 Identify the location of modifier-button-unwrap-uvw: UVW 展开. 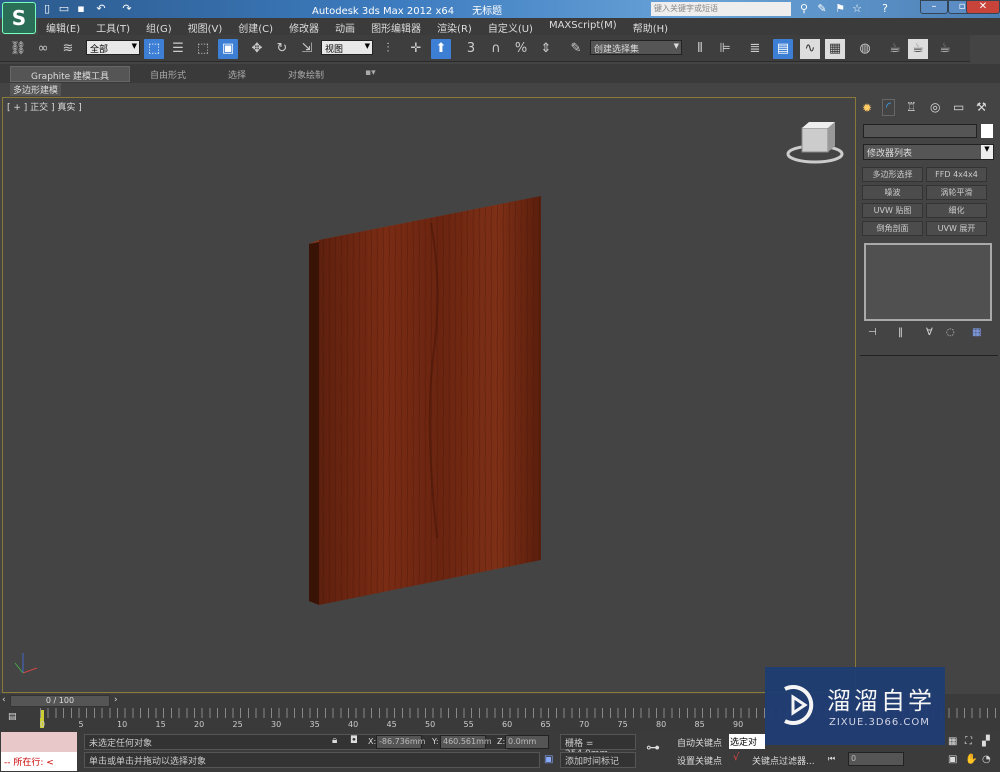
(956, 228).